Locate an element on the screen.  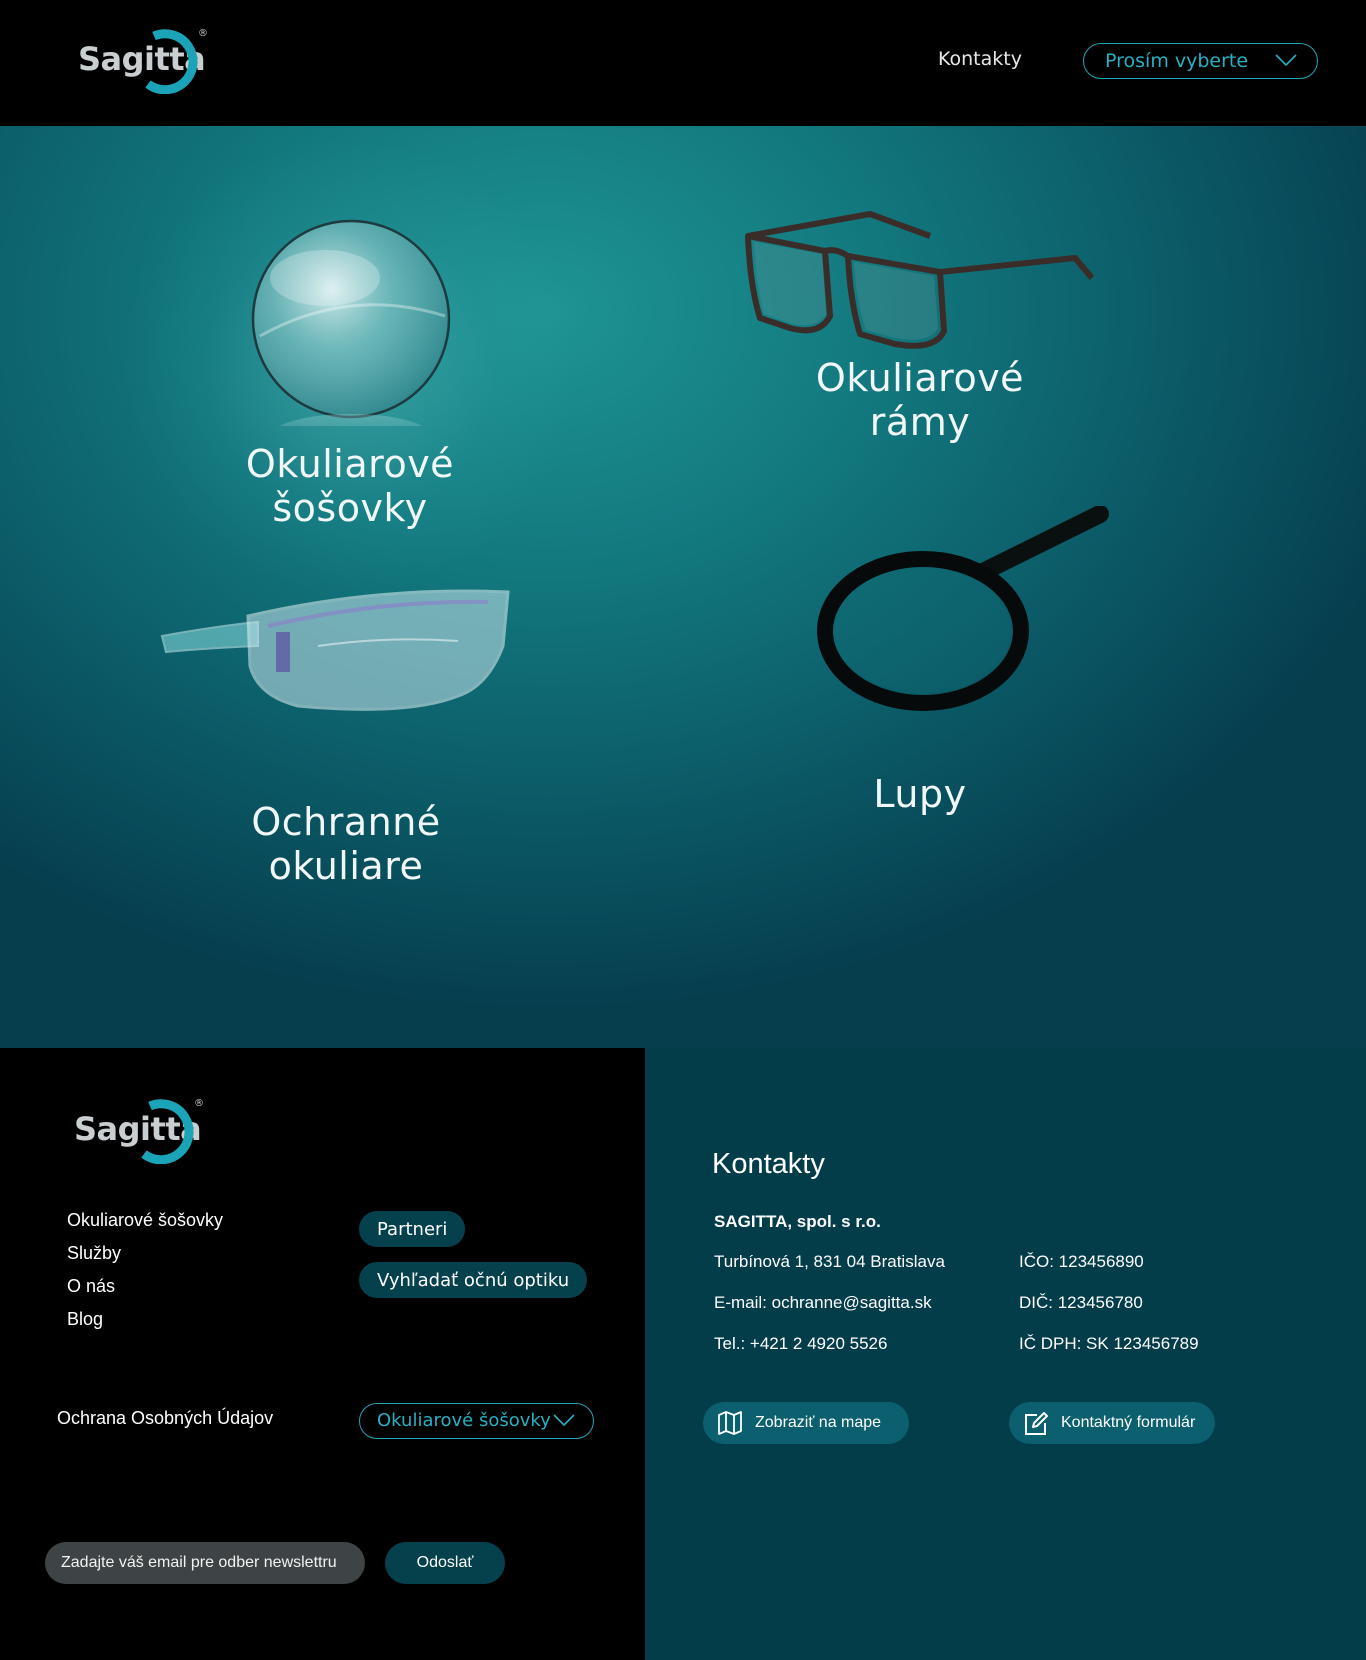
tile-eyeglass-lenses: Okuliarové šošovky is located at coordinates (350, 366).